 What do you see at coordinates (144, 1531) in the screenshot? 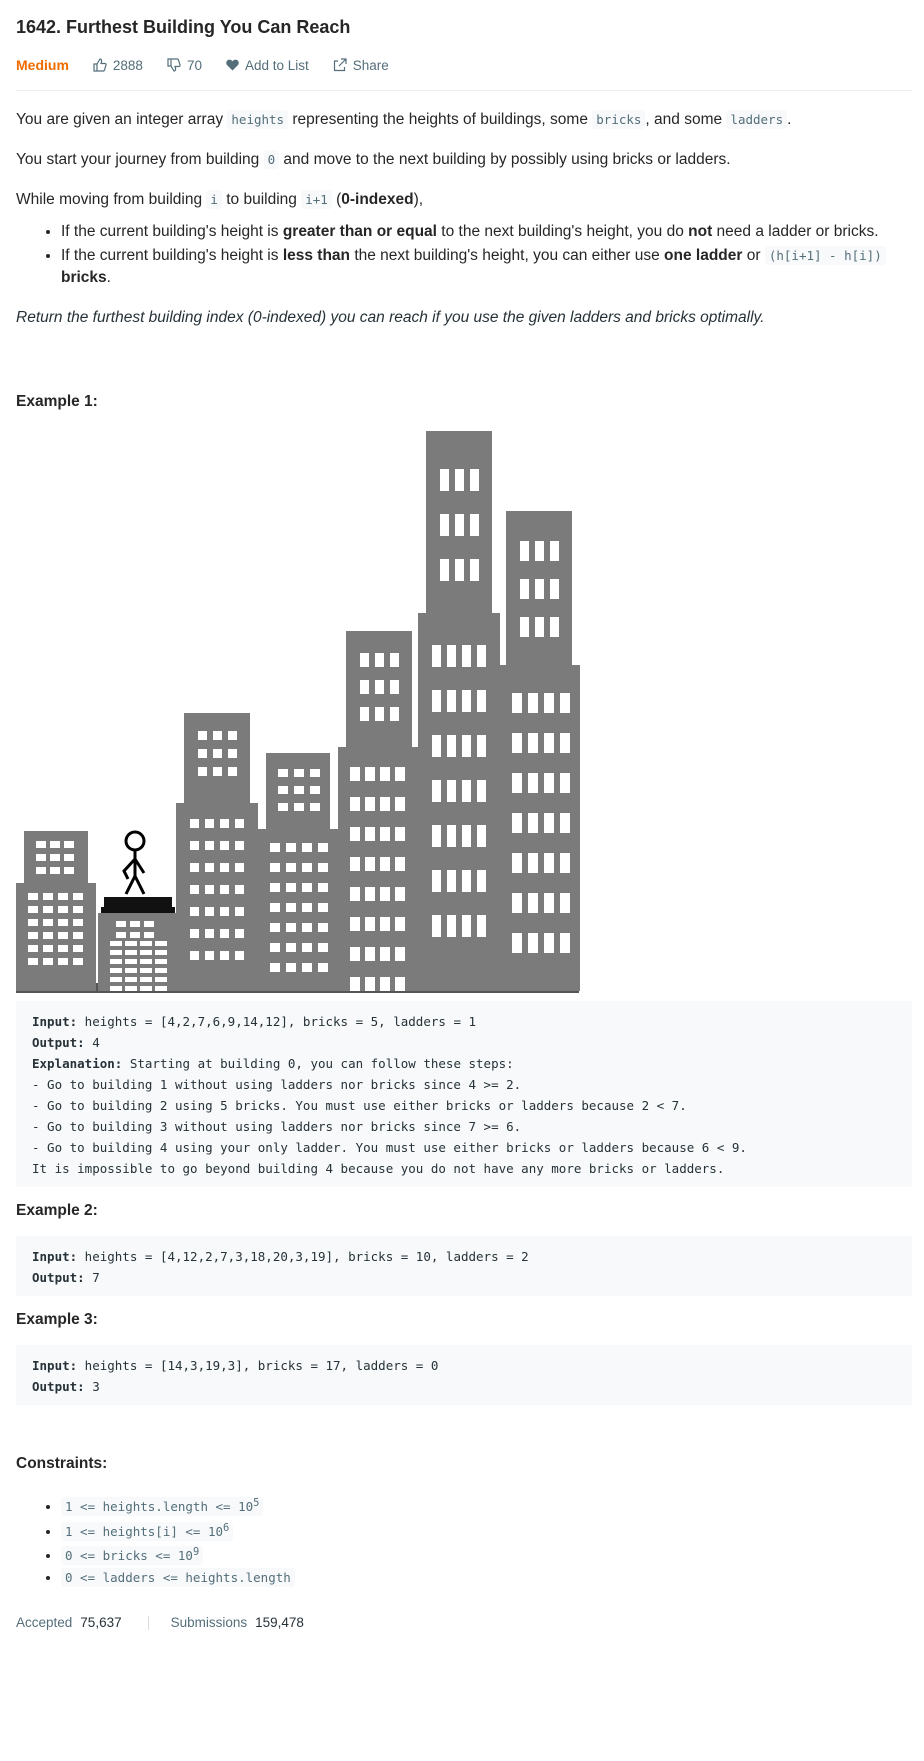
I see `constraint-text: 1 <= heights[i] <= 10` at bounding box center [144, 1531].